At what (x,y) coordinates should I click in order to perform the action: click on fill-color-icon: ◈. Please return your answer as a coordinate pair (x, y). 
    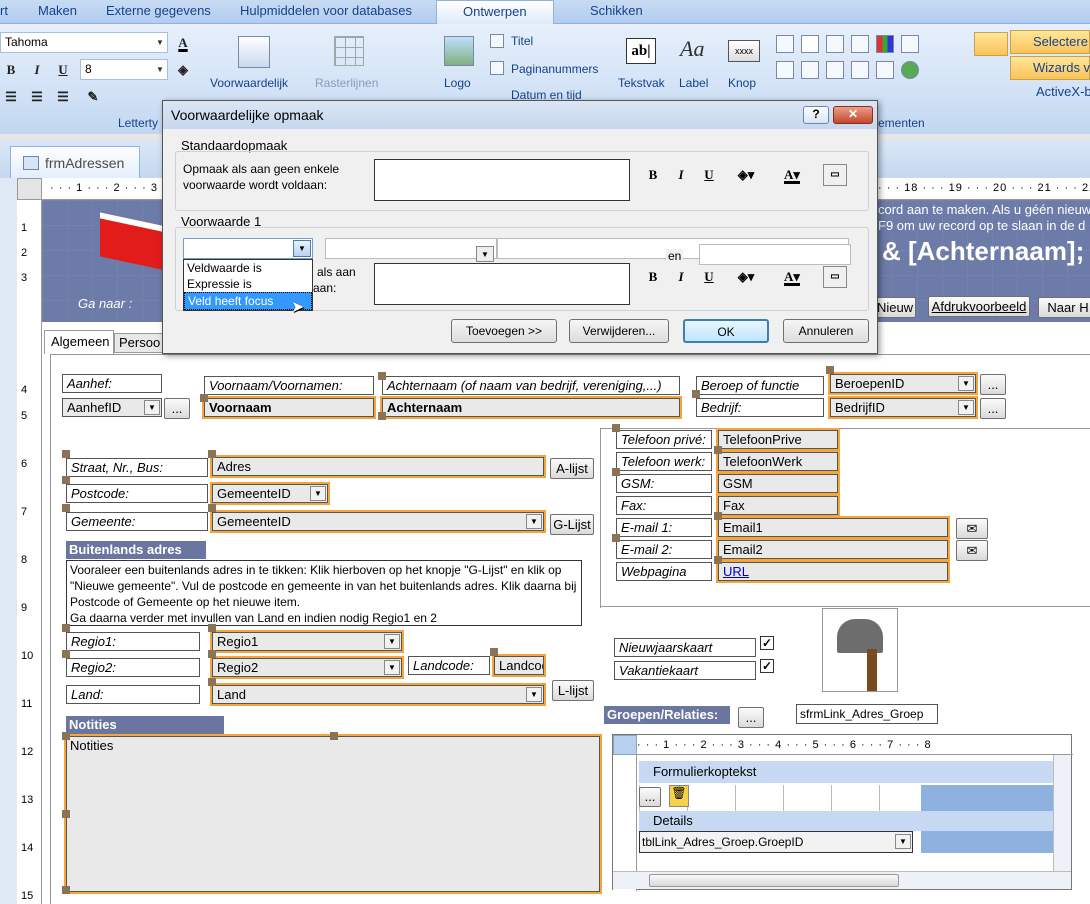
    Looking at the image, I should click on (183, 69).